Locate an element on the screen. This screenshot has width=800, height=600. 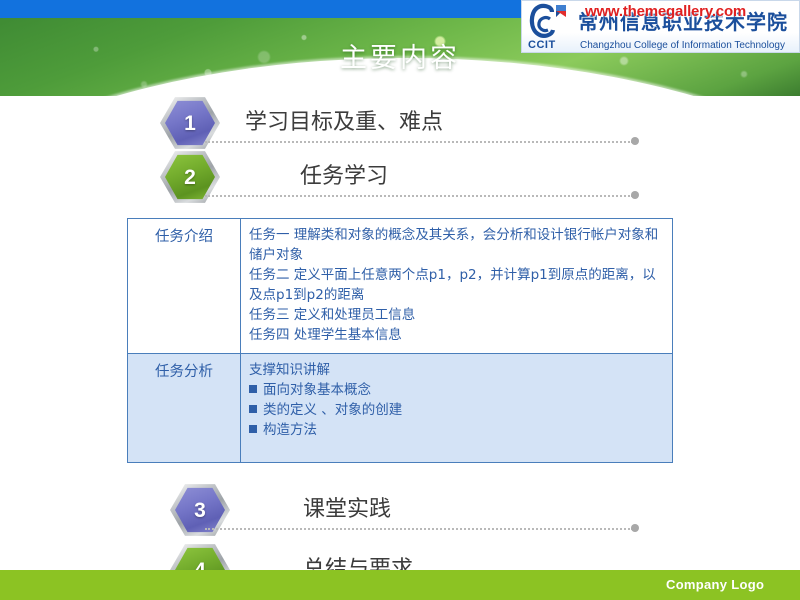
agenda-number: 1 is located at coordinates (190, 123).